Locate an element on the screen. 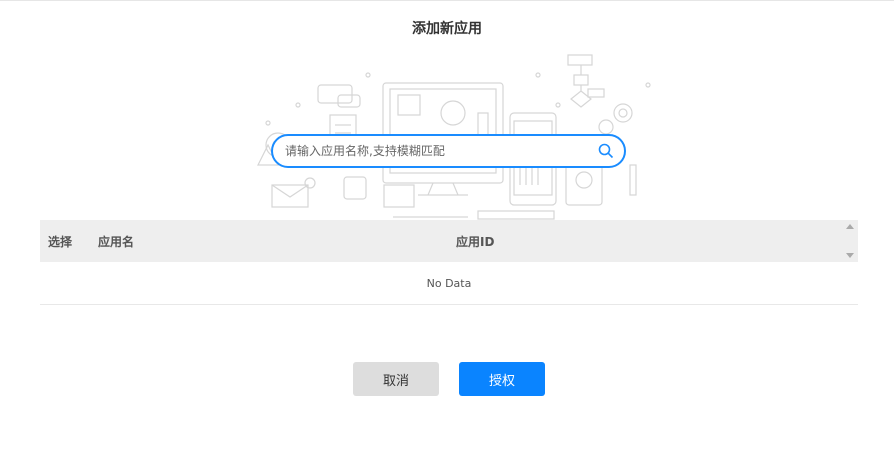 The image size is (894, 449). scroll-up-icon is located at coordinates (850, 226).